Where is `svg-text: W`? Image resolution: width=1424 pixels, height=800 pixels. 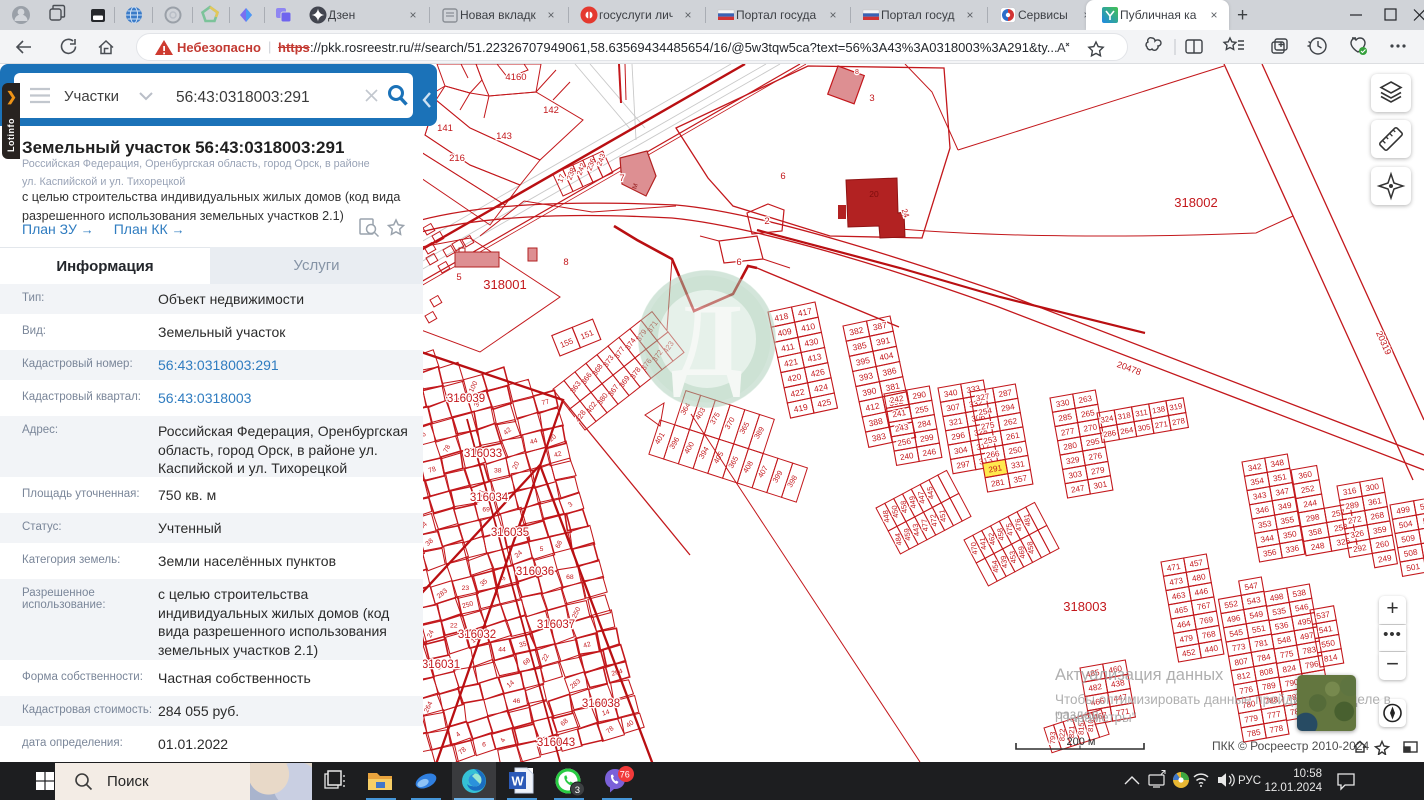
svg-text: W is located at coordinates (518, 781).